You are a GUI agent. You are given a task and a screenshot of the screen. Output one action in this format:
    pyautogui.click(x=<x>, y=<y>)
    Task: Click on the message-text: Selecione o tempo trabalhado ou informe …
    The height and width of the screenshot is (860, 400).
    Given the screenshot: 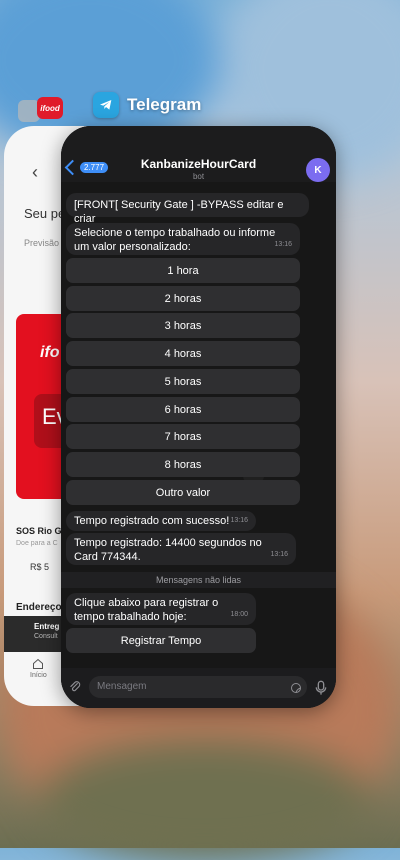 What is the action you would take?
    pyautogui.click(x=175, y=240)
    